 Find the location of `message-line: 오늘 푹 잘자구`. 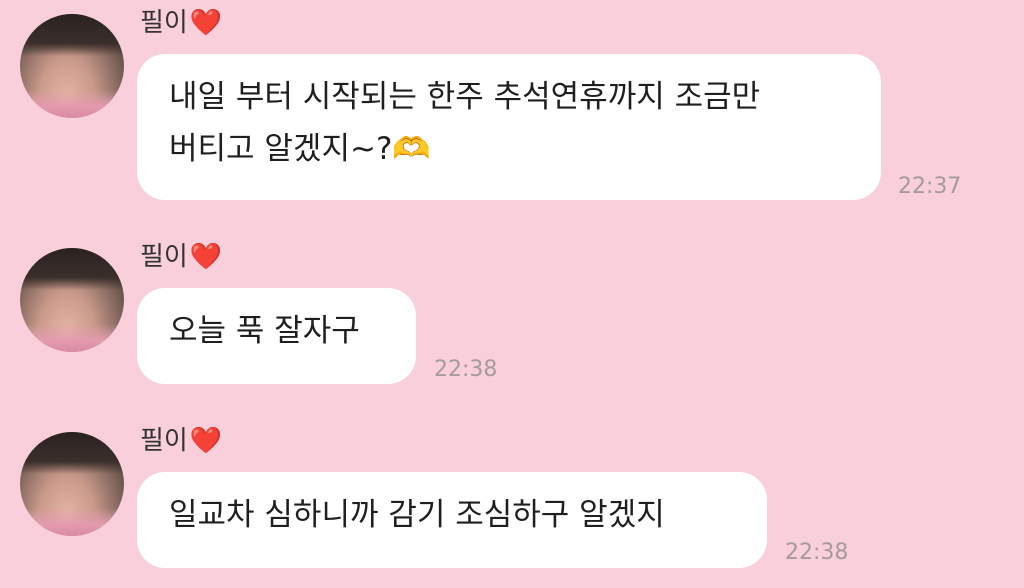

message-line: 오늘 푹 잘자구 is located at coordinates (264, 331).